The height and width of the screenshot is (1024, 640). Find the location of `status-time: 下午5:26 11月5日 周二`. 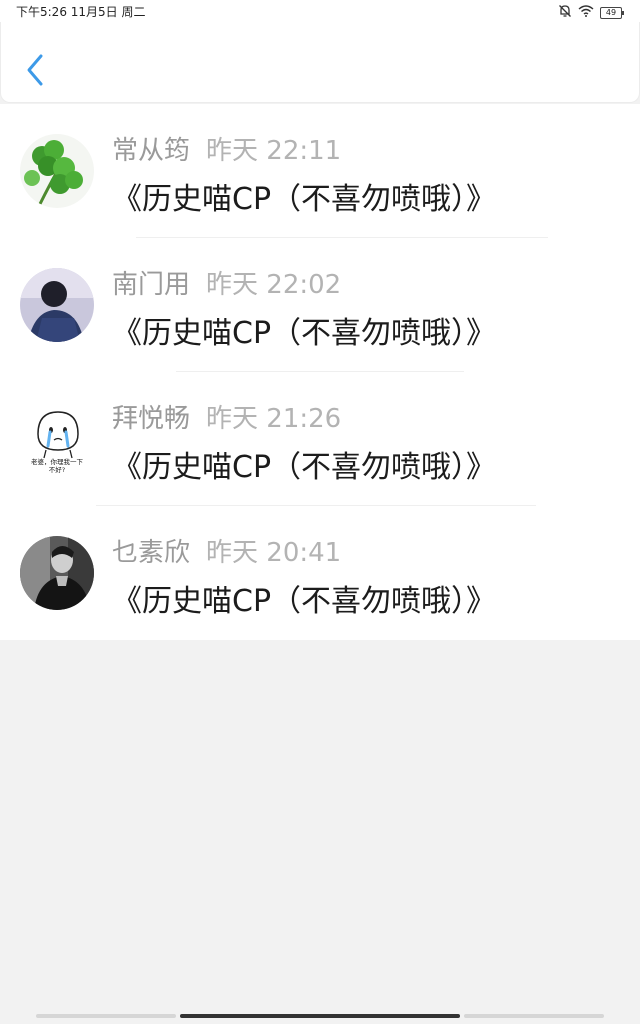

status-time: 下午5:26 11月5日 周二 is located at coordinates (81, 12).